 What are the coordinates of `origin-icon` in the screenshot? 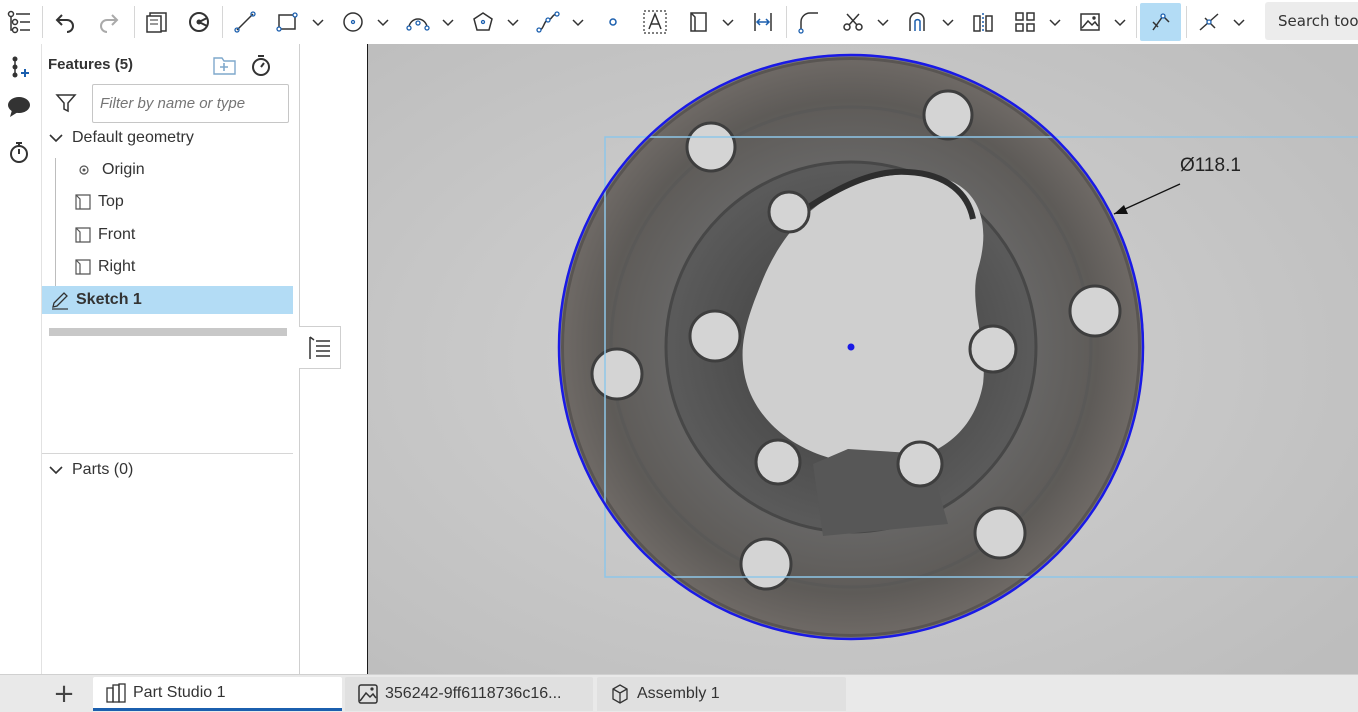 It's located at (84, 170).